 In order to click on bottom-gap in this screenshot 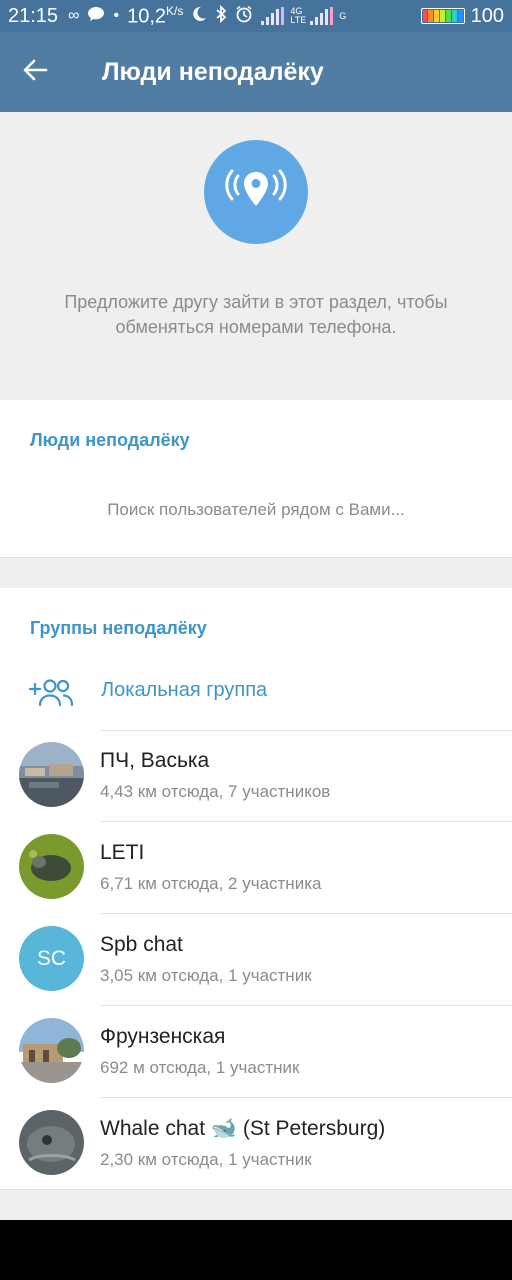, I will do `click(256, 1205)`.